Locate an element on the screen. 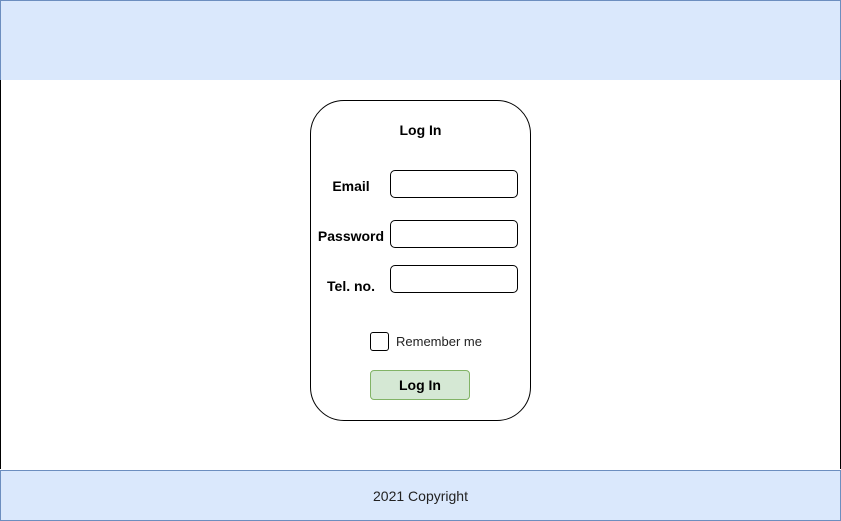 This screenshot has width=841, height=521. password-label: Password is located at coordinates (351, 236).